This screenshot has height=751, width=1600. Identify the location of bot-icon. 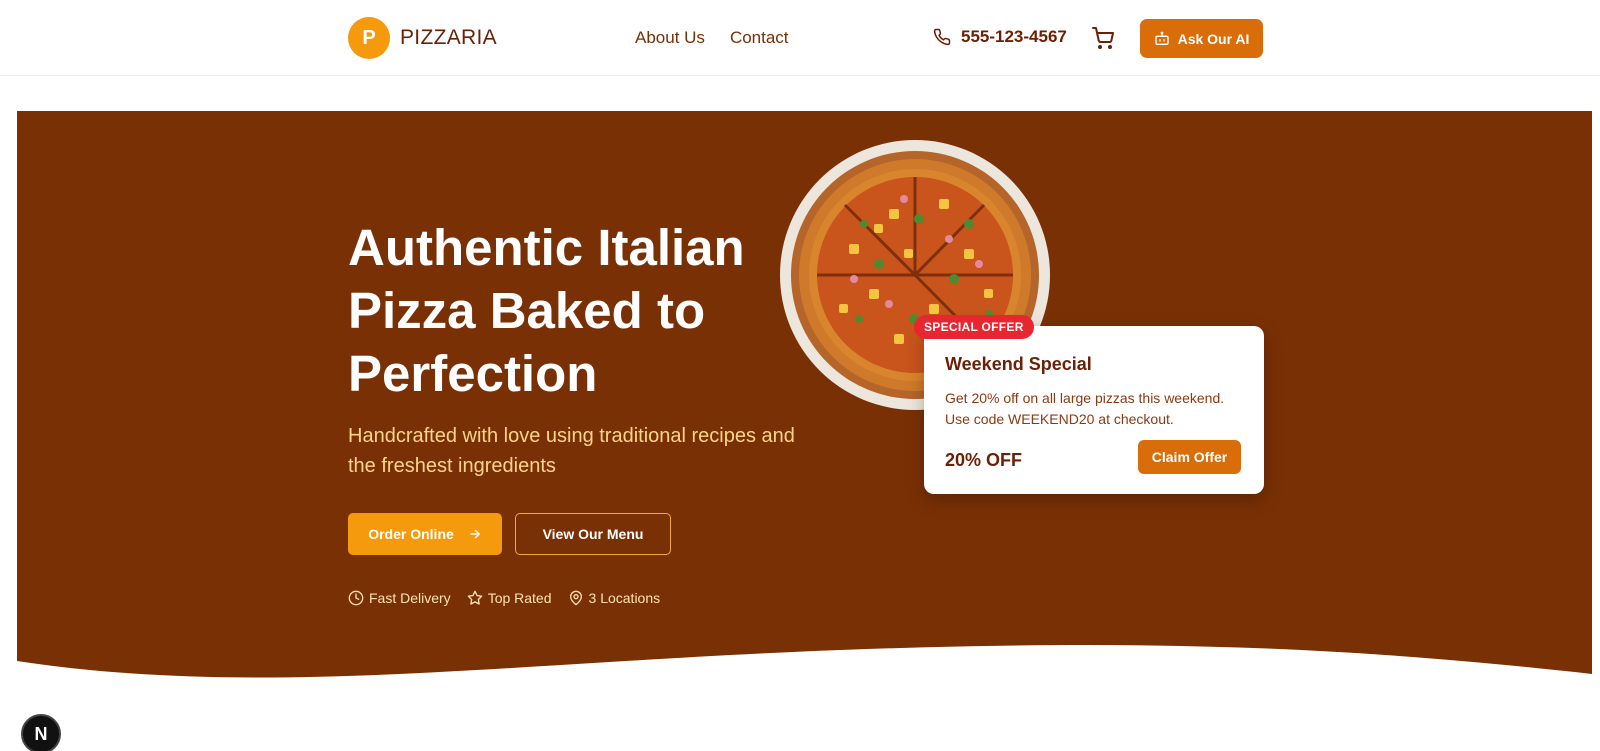
(1161, 38).